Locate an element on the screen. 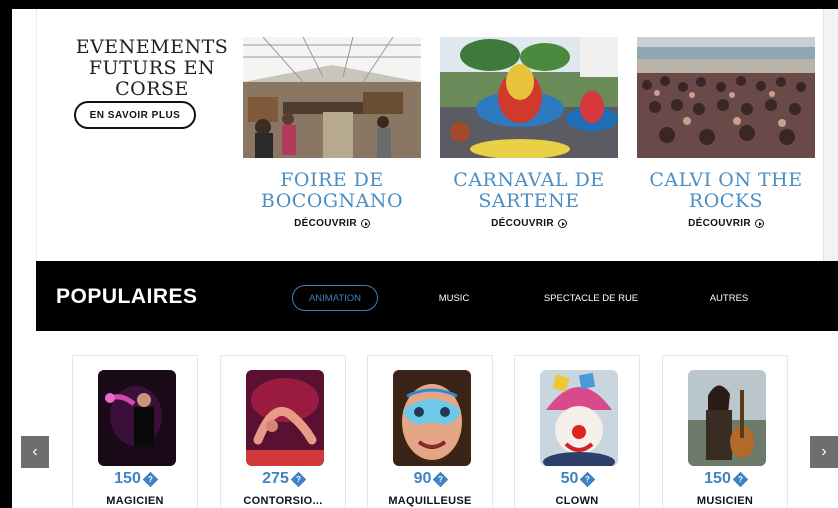  artist-price-value: 90 is located at coordinates (422, 478).